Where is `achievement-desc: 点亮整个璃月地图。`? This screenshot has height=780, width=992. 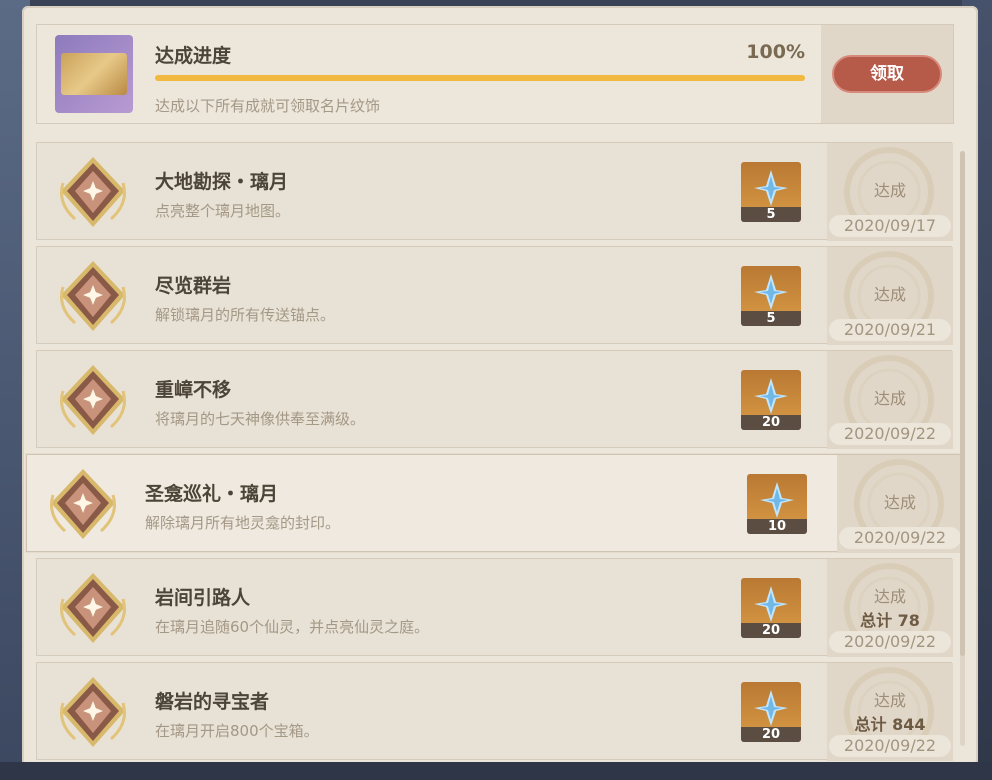 achievement-desc: 点亮整个璃月地图。 is located at coordinates (223, 211).